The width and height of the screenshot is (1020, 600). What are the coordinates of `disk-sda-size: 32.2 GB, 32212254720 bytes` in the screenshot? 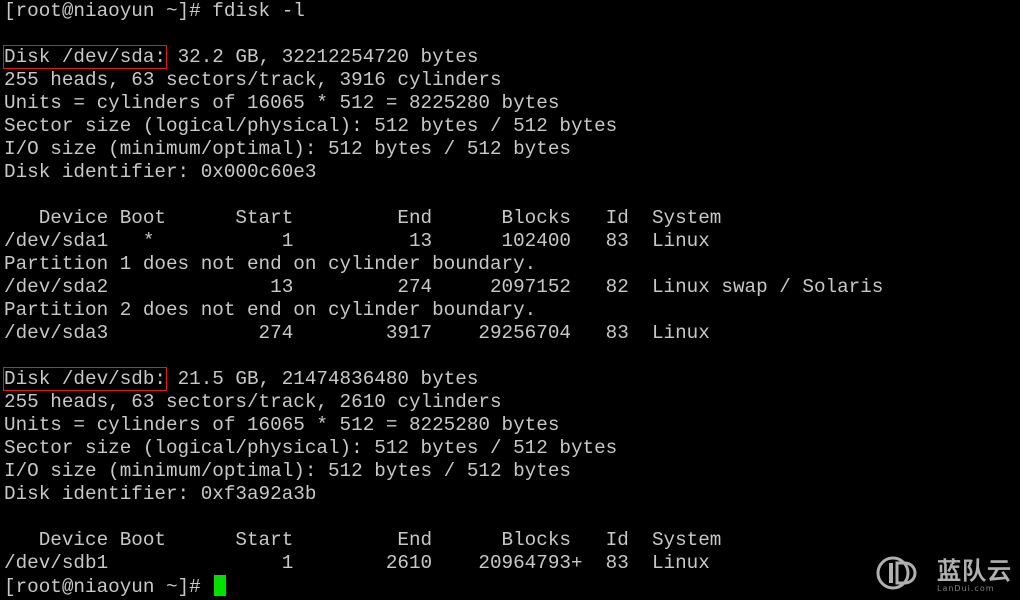 It's located at (322, 57).